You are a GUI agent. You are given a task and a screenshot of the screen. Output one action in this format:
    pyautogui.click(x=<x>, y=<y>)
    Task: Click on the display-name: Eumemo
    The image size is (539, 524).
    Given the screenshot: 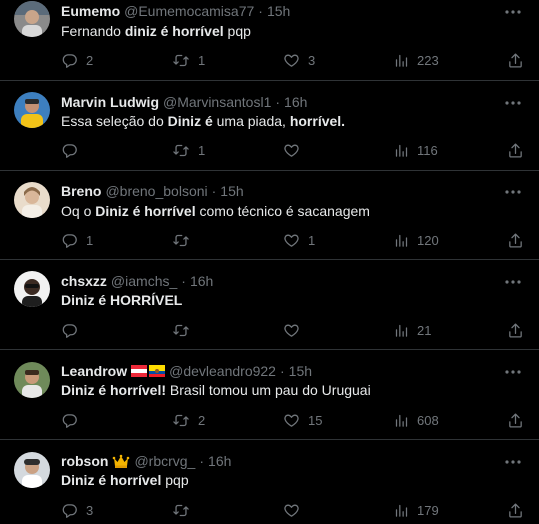 What is the action you would take?
    pyautogui.click(x=90, y=11)
    